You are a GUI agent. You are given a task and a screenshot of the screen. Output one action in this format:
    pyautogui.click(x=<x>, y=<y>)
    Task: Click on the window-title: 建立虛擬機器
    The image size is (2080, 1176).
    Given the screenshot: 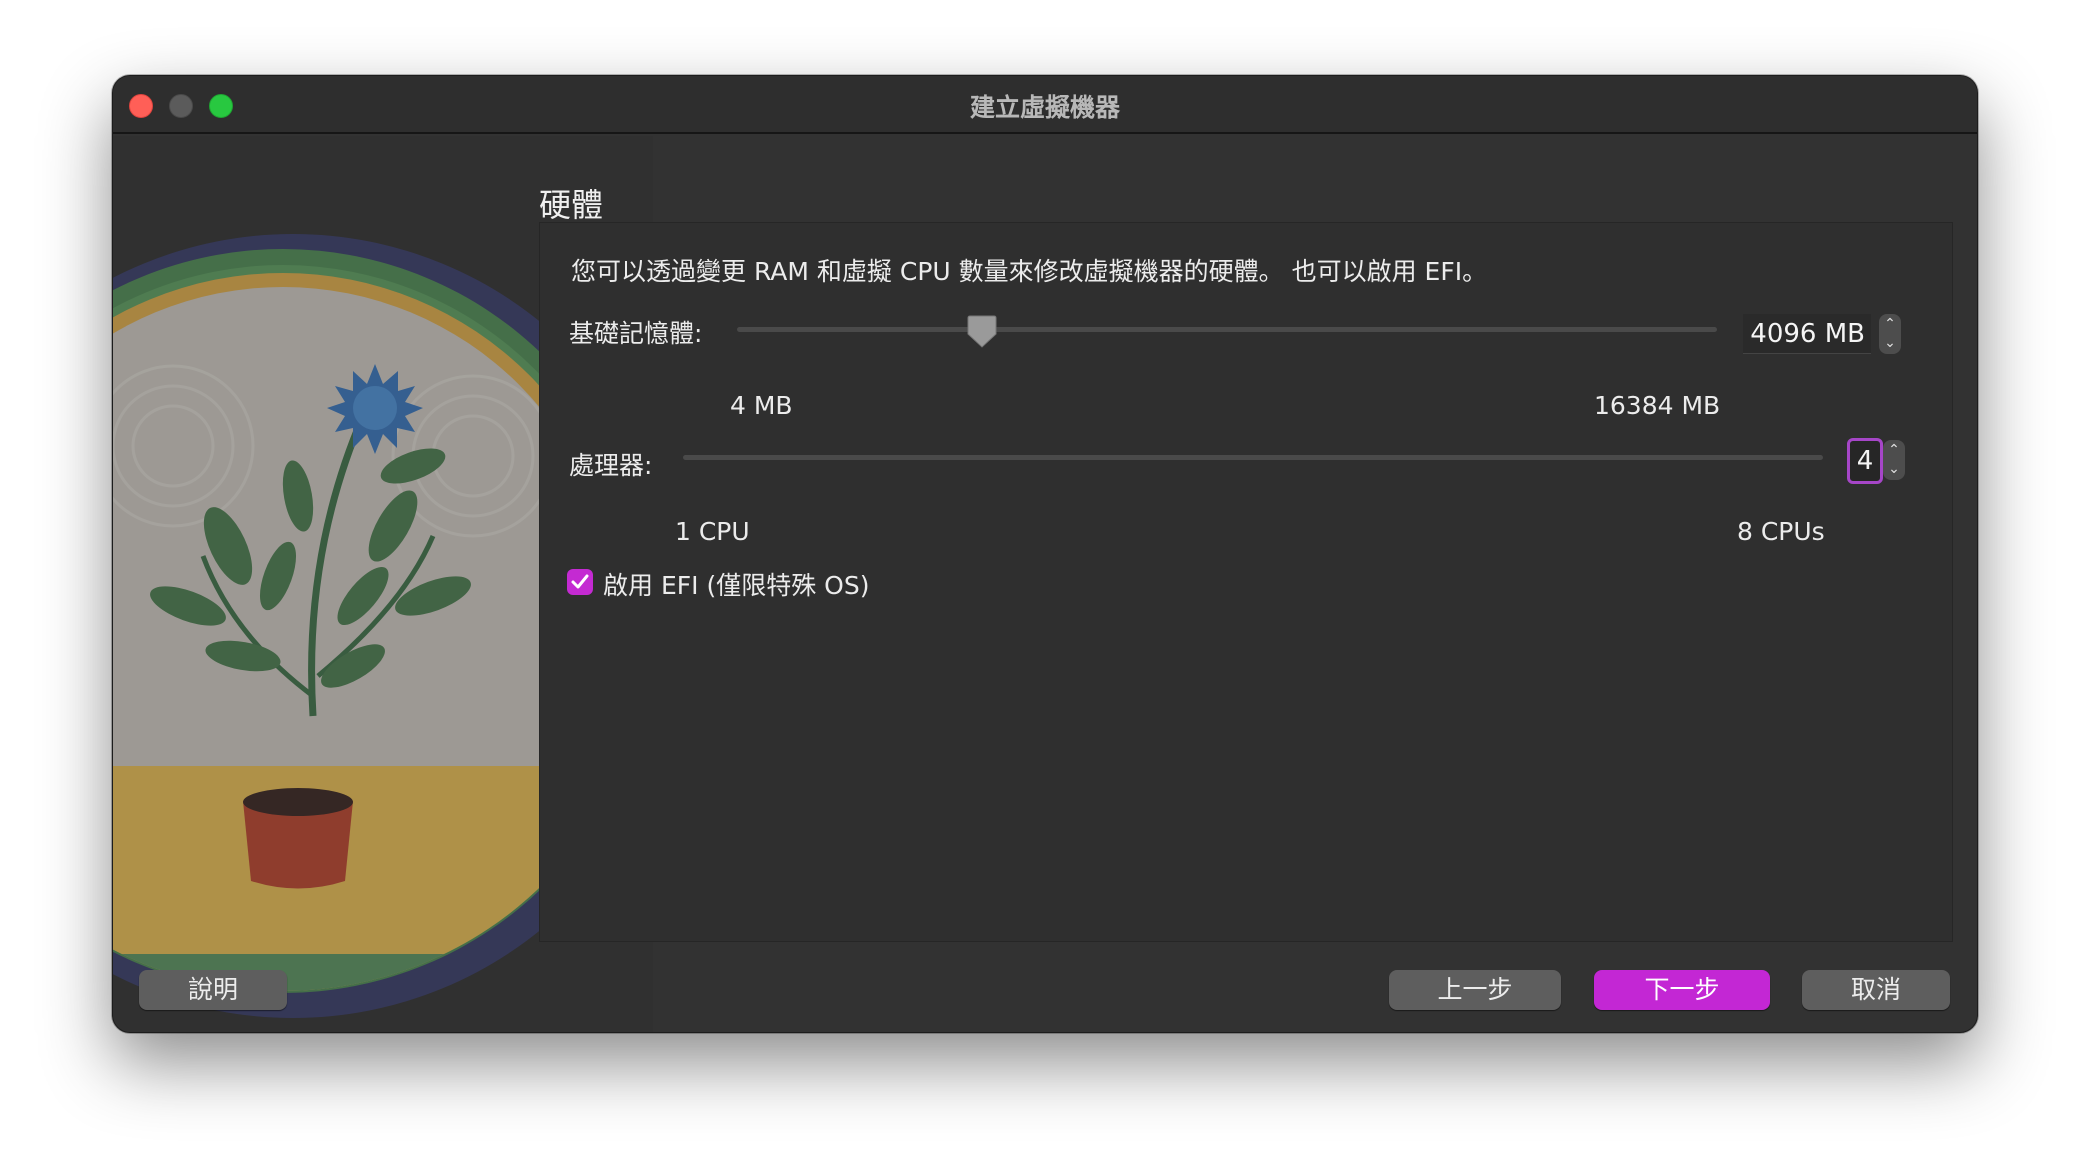 What is the action you would take?
    pyautogui.click(x=1044, y=107)
    